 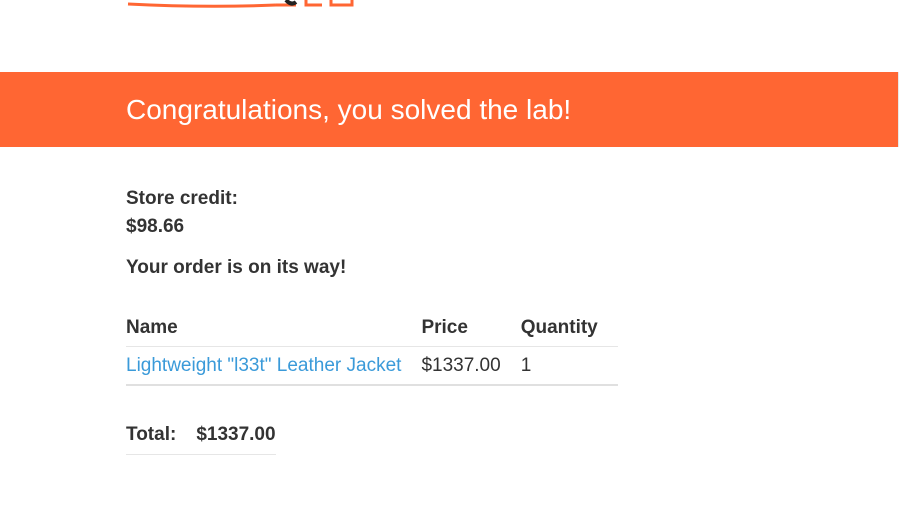 What do you see at coordinates (263, 365) in the screenshot?
I see `product-link: Lightweight "l33t" Leather Jacket` at bounding box center [263, 365].